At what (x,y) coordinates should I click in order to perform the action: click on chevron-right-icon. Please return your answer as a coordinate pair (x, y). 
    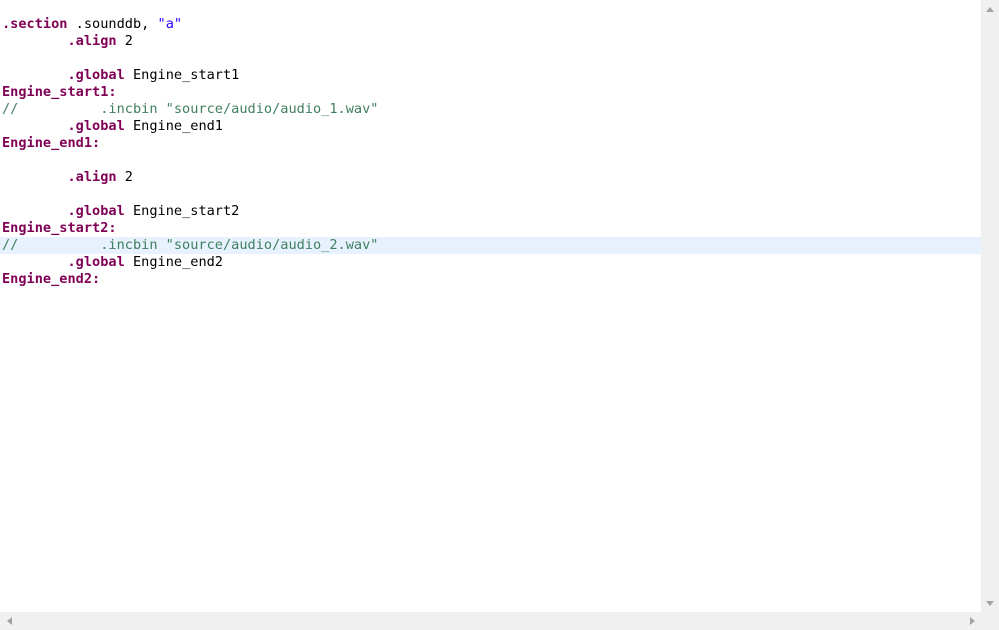
    Looking at the image, I should click on (972, 621).